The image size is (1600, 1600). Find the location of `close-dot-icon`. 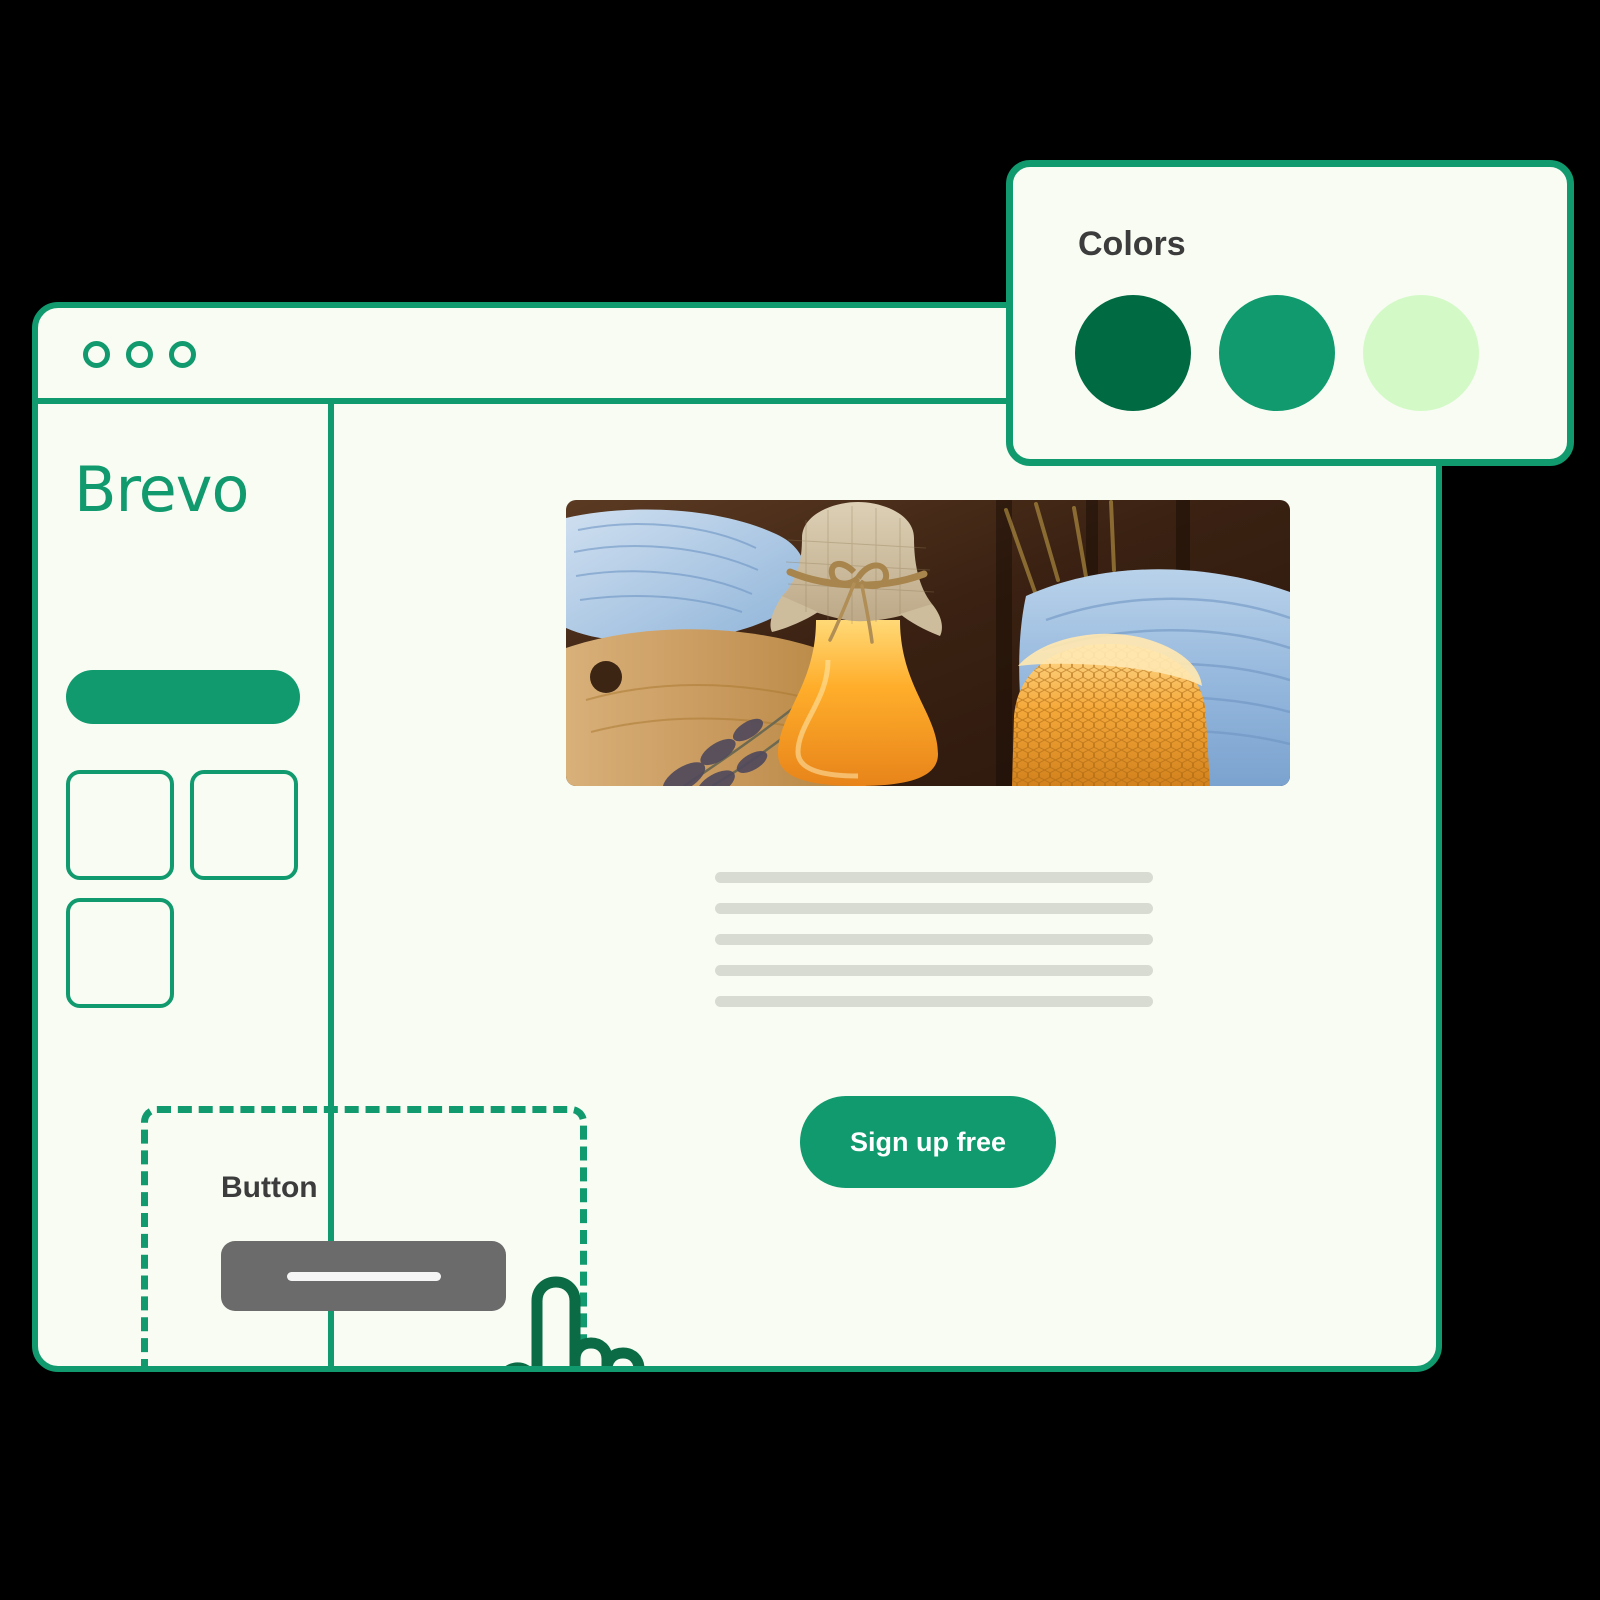

close-dot-icon is located at coordinates (96, 354).